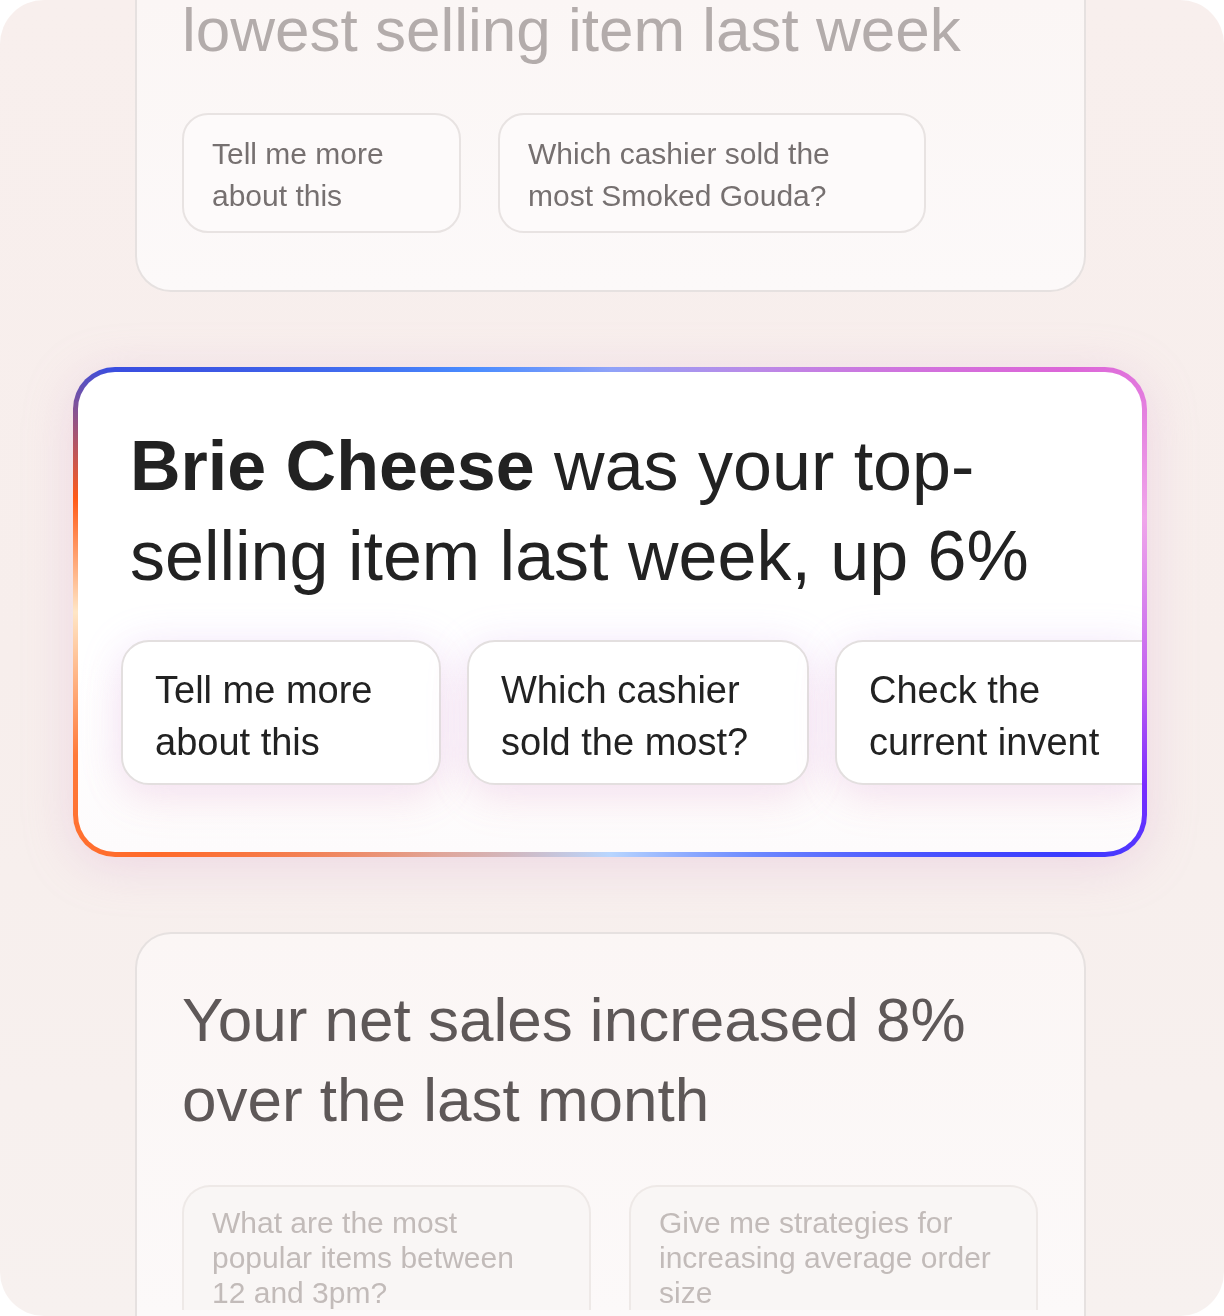 This screenshot has height=1316, width=1224. What do you see at coordinates (574, 1060) in the screenshot?
I see `insight-title: Your net sales increased 8% over the last month` at bounding box center [574, 1060].